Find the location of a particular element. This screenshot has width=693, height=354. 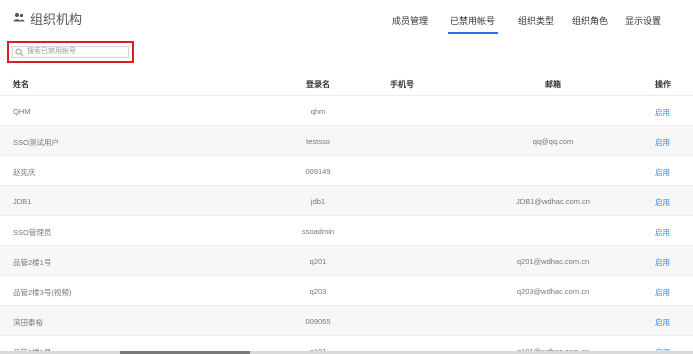

cell-name: JDB1 is located at coordinates (22, 201).